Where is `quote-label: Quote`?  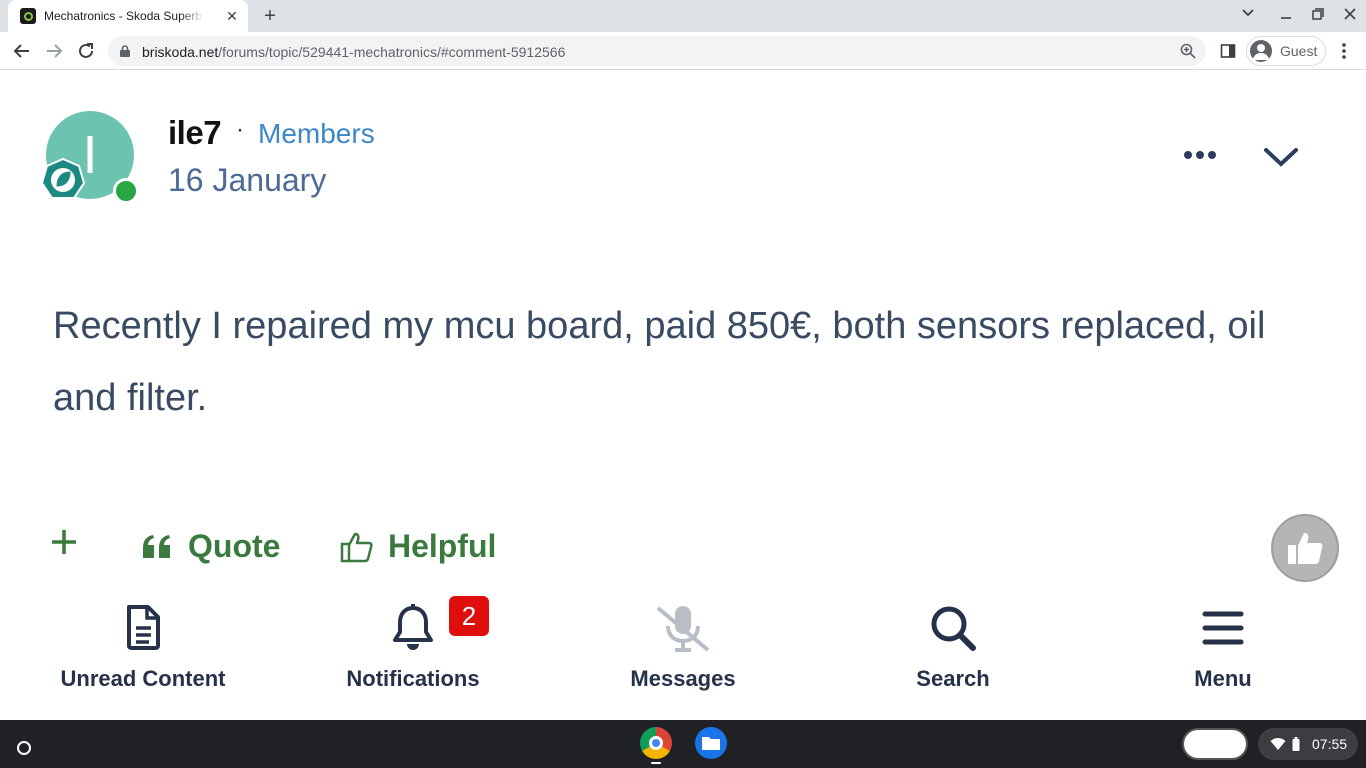
quote-label: Quote is located at coordinates (234, 546).